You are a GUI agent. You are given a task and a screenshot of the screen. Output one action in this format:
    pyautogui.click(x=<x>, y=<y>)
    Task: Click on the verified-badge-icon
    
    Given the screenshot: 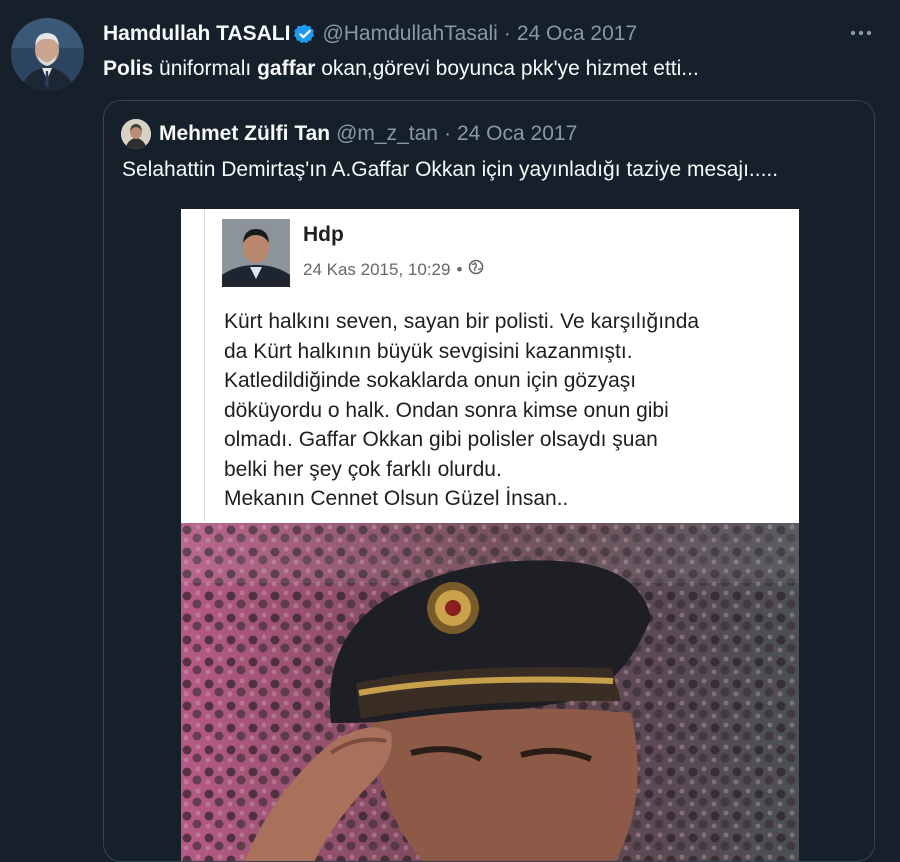 What is the action you would take?
    pyautogui.click(x=305, y=34)
    